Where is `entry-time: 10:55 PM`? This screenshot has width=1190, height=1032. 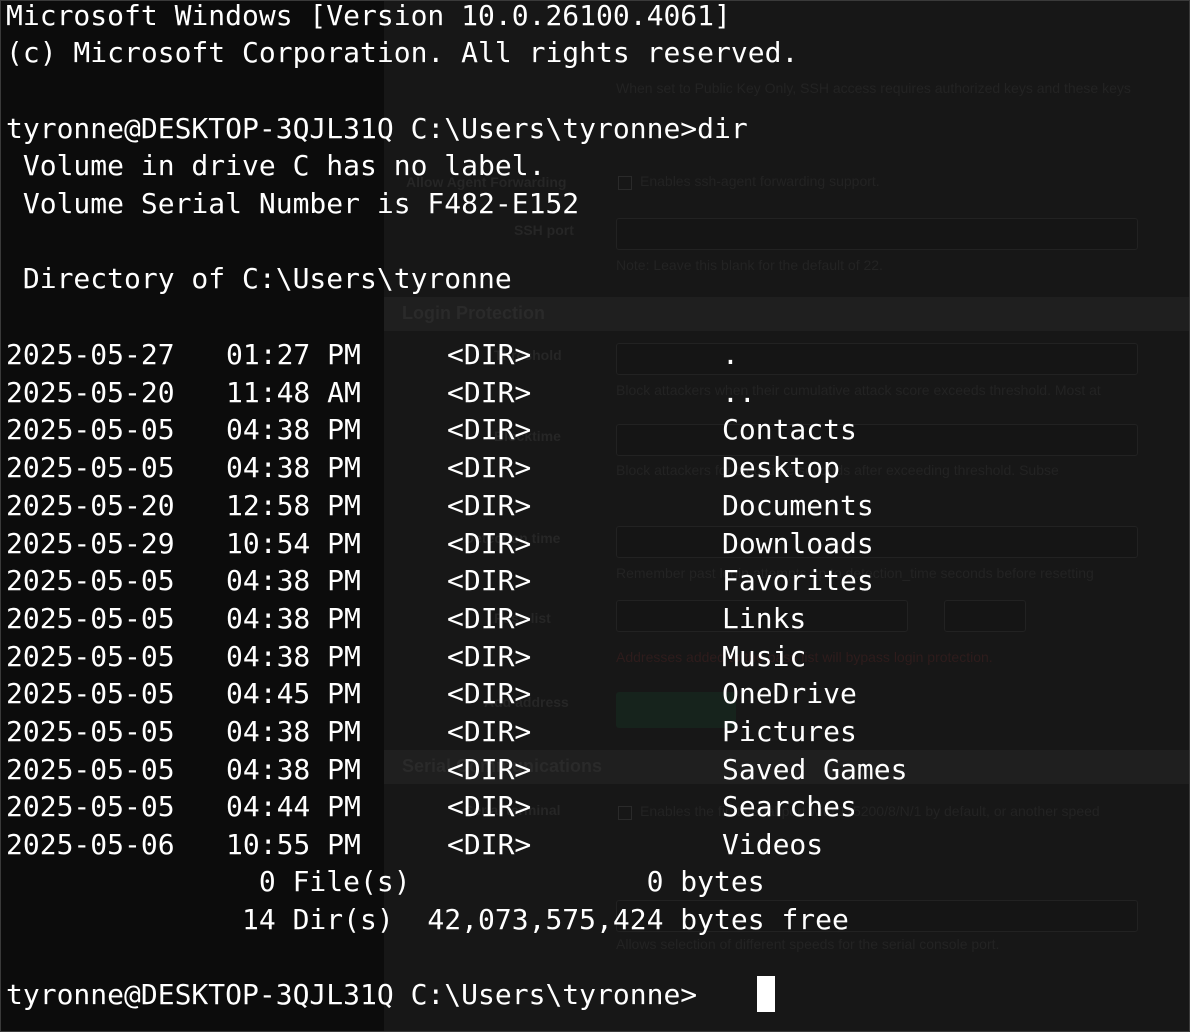
entry-time: 10:55 PM is located at coordinates (293, 845).